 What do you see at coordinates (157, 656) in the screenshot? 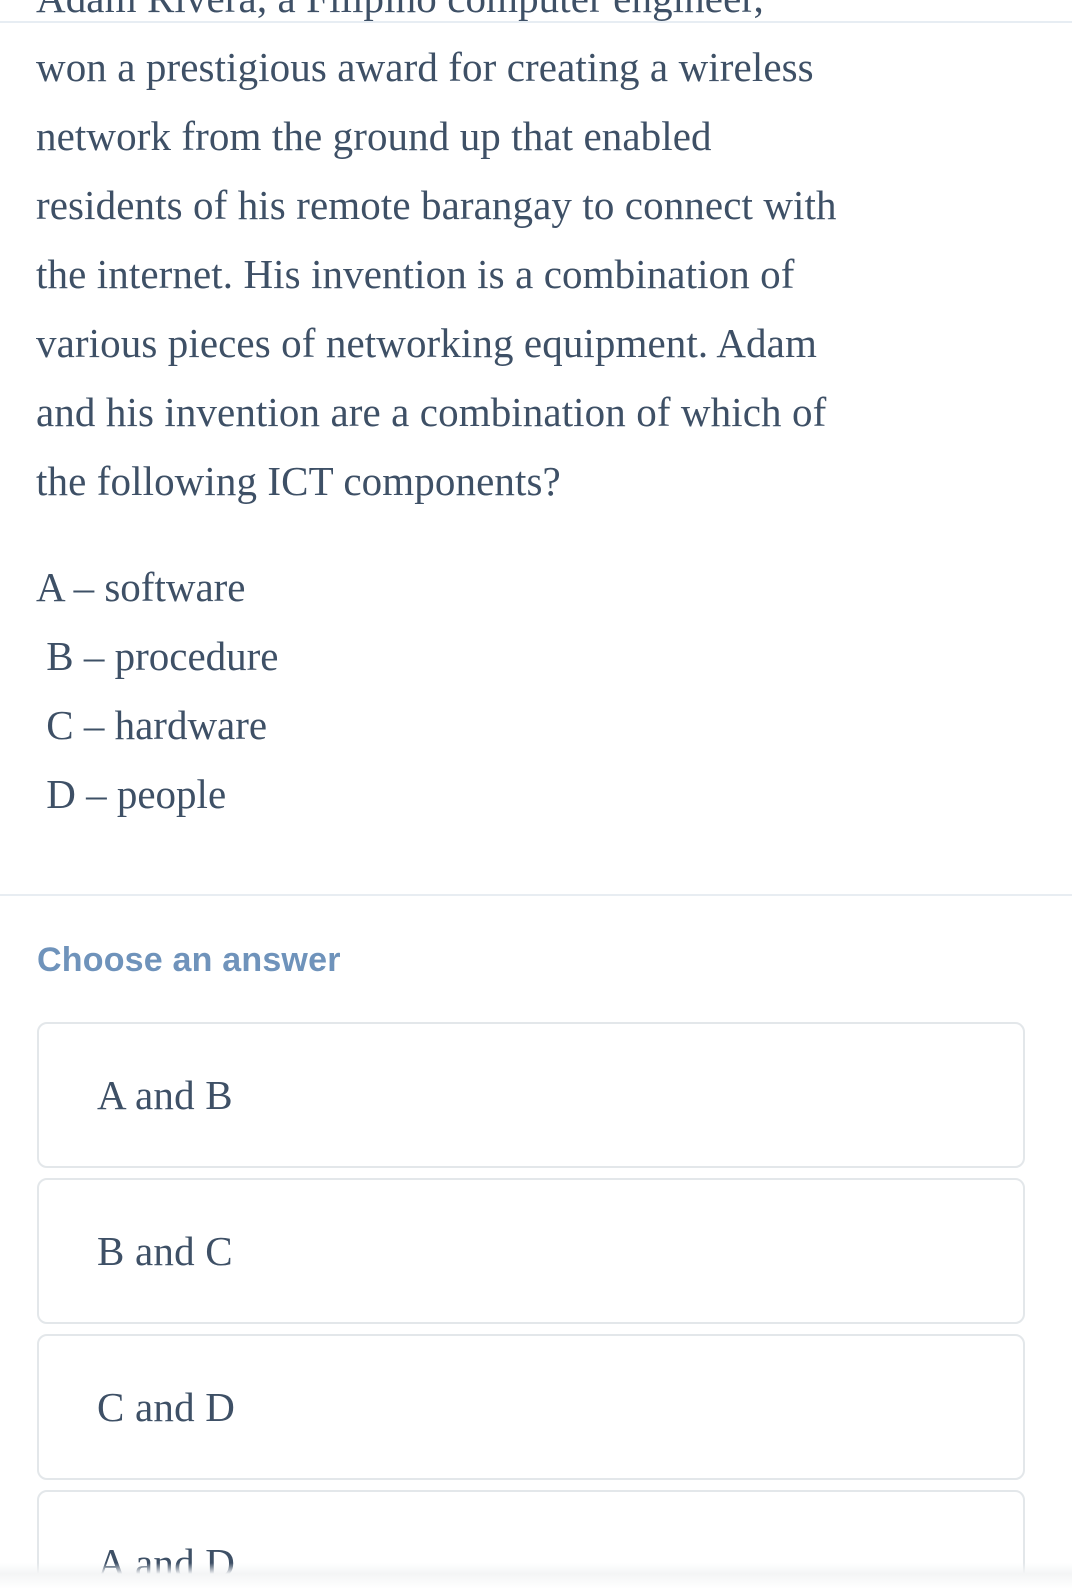
I see `stem-option-b: B – procedure` at bounding box center [157, 656].